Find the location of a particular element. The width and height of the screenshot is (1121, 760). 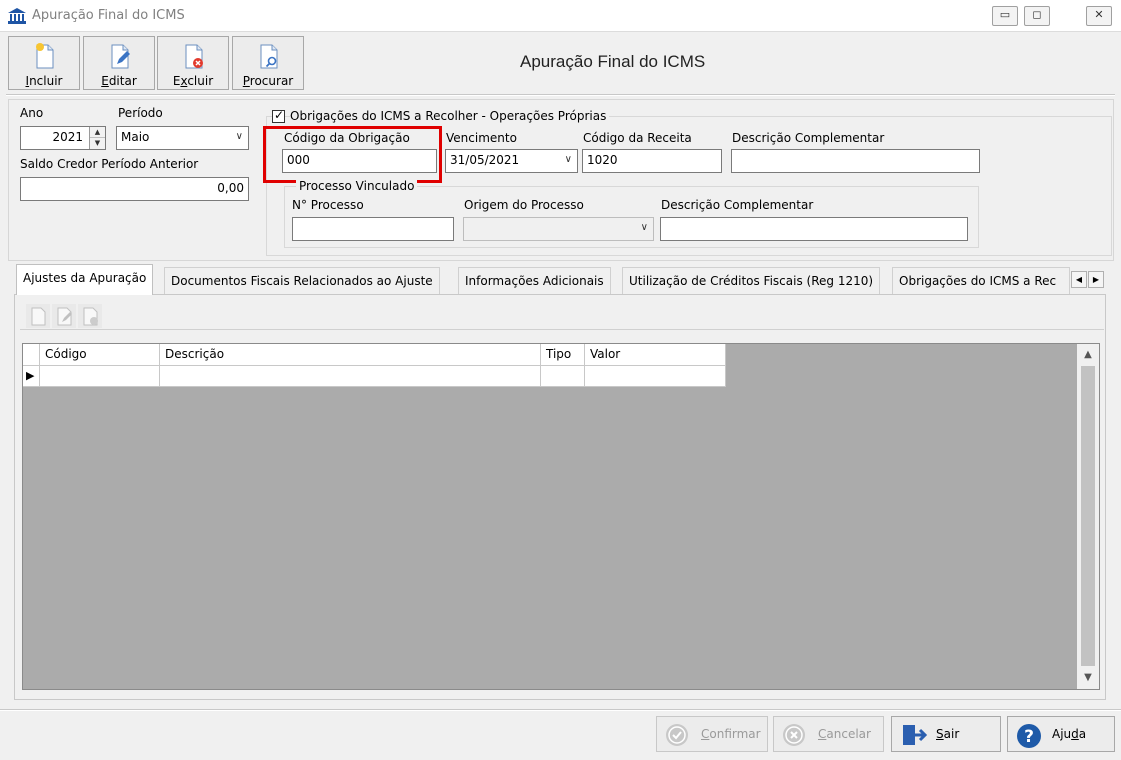

descricao-complementar-input is located at coordinates (855, 161).